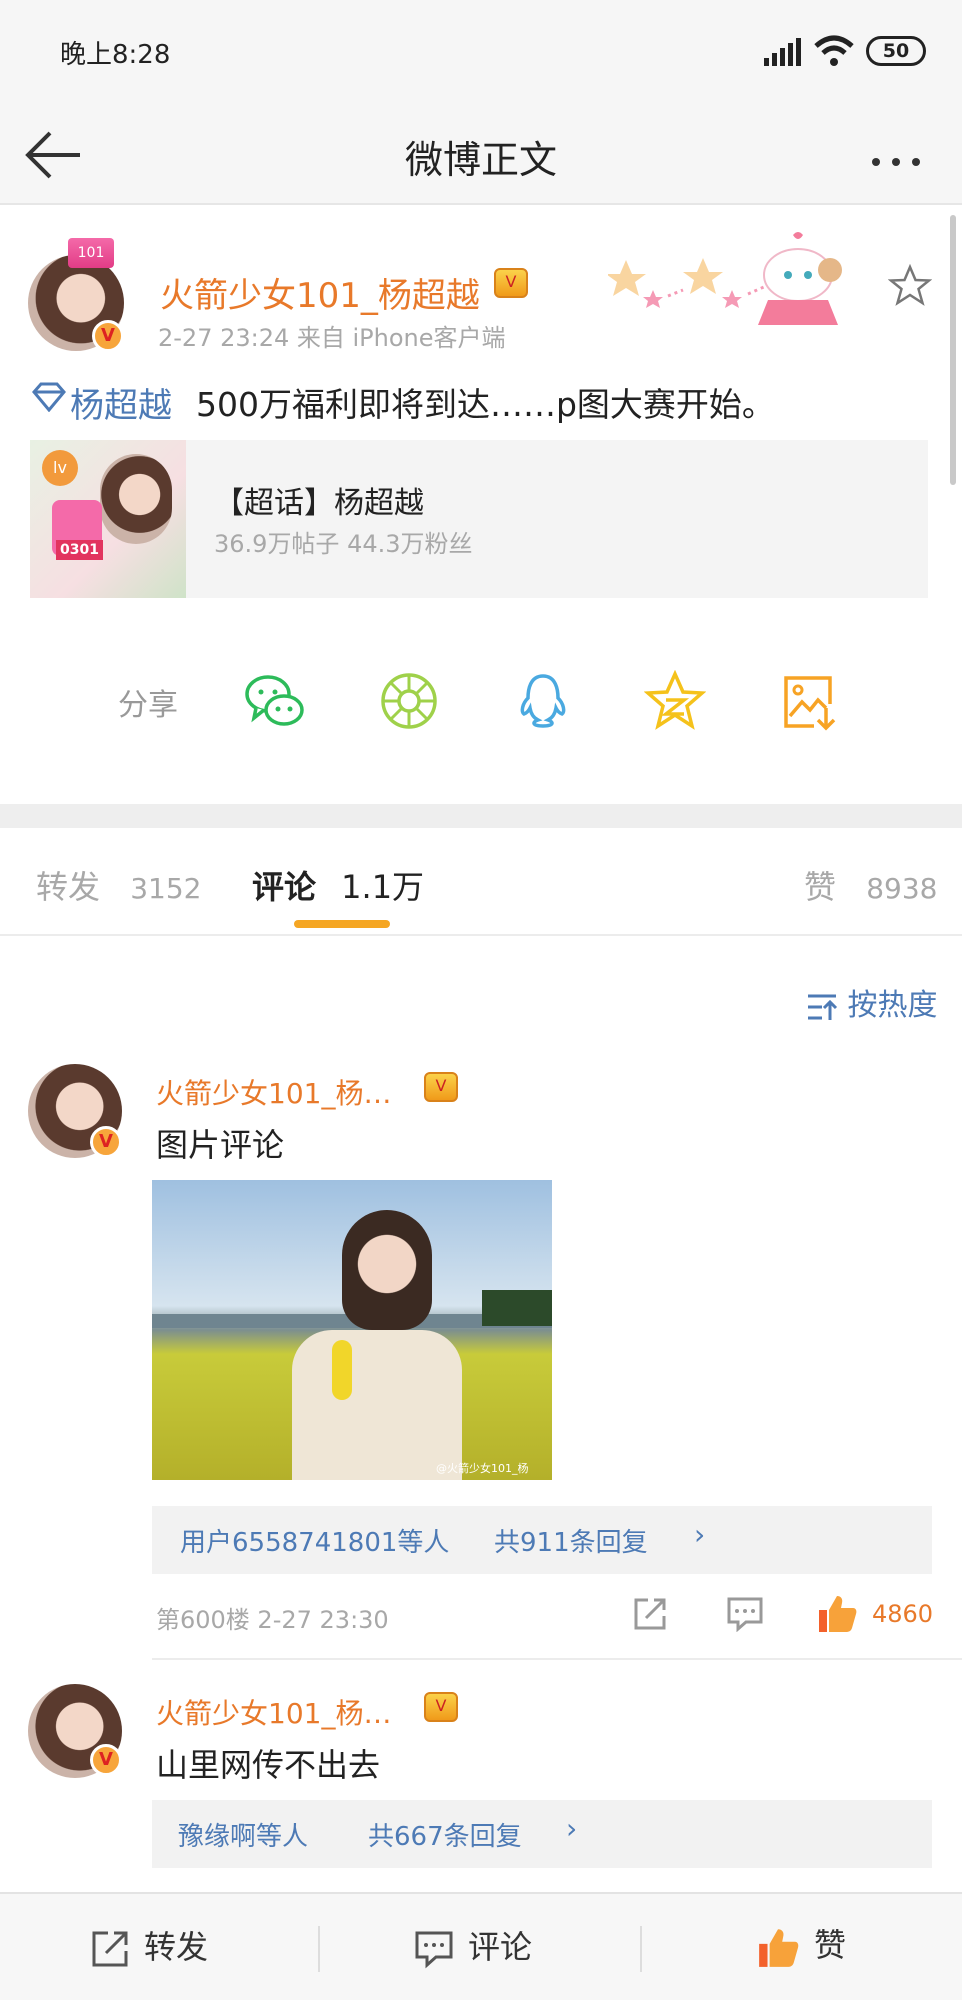 The image size is (962, 2000). I want to click on image-watermark: @火箭少女101_杨, so click(482, 1468).